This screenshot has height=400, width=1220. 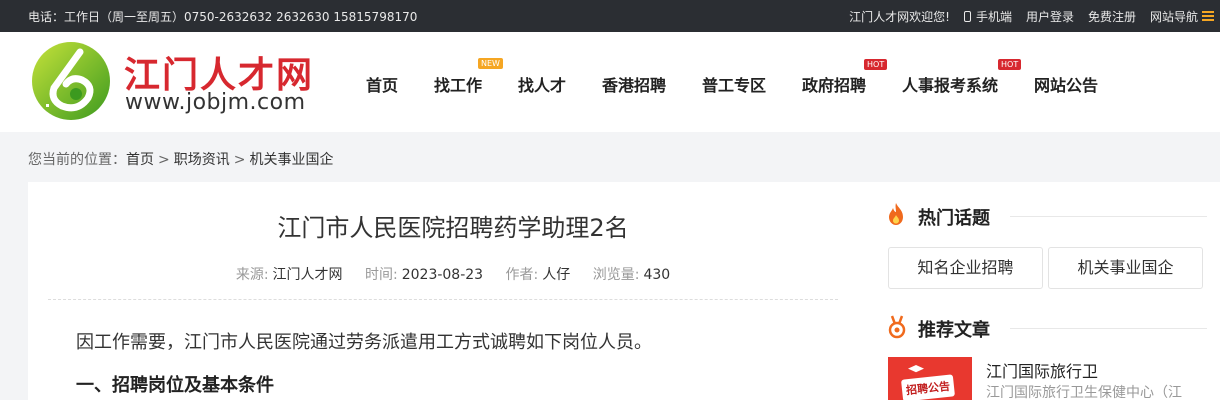 What do you see at coordinates (616, 275) in the screenshot?
I see `views-label: 浏览量:` at bounding box center [616, 275].